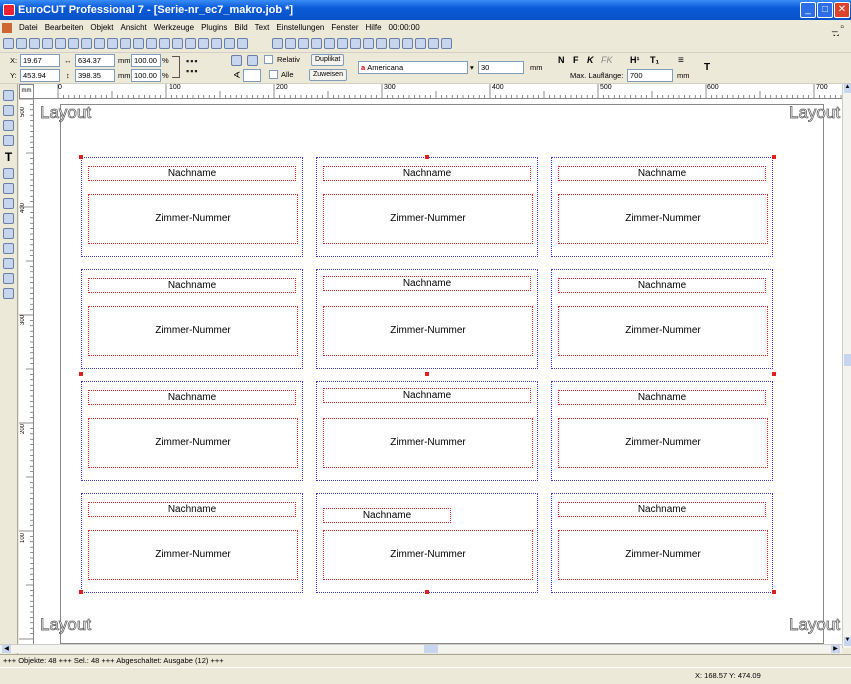  Describe the element at coordinates (273, 74) in the screenshot. I see `alle-checkbox` at that location.